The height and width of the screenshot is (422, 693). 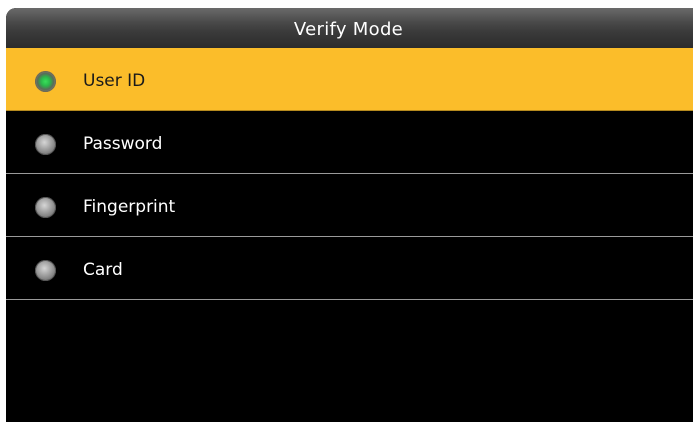 I want to click on title-bar: Verify Mode, so click(x=349, y=28).